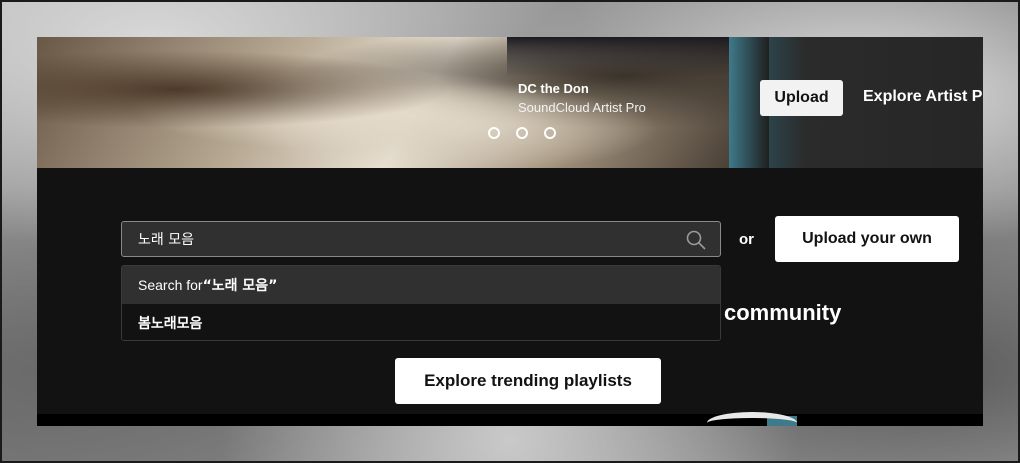  I want to click on search-suggestions-dropdown: Search for “노래 모음” 봄노래모음, so click(421, 303).